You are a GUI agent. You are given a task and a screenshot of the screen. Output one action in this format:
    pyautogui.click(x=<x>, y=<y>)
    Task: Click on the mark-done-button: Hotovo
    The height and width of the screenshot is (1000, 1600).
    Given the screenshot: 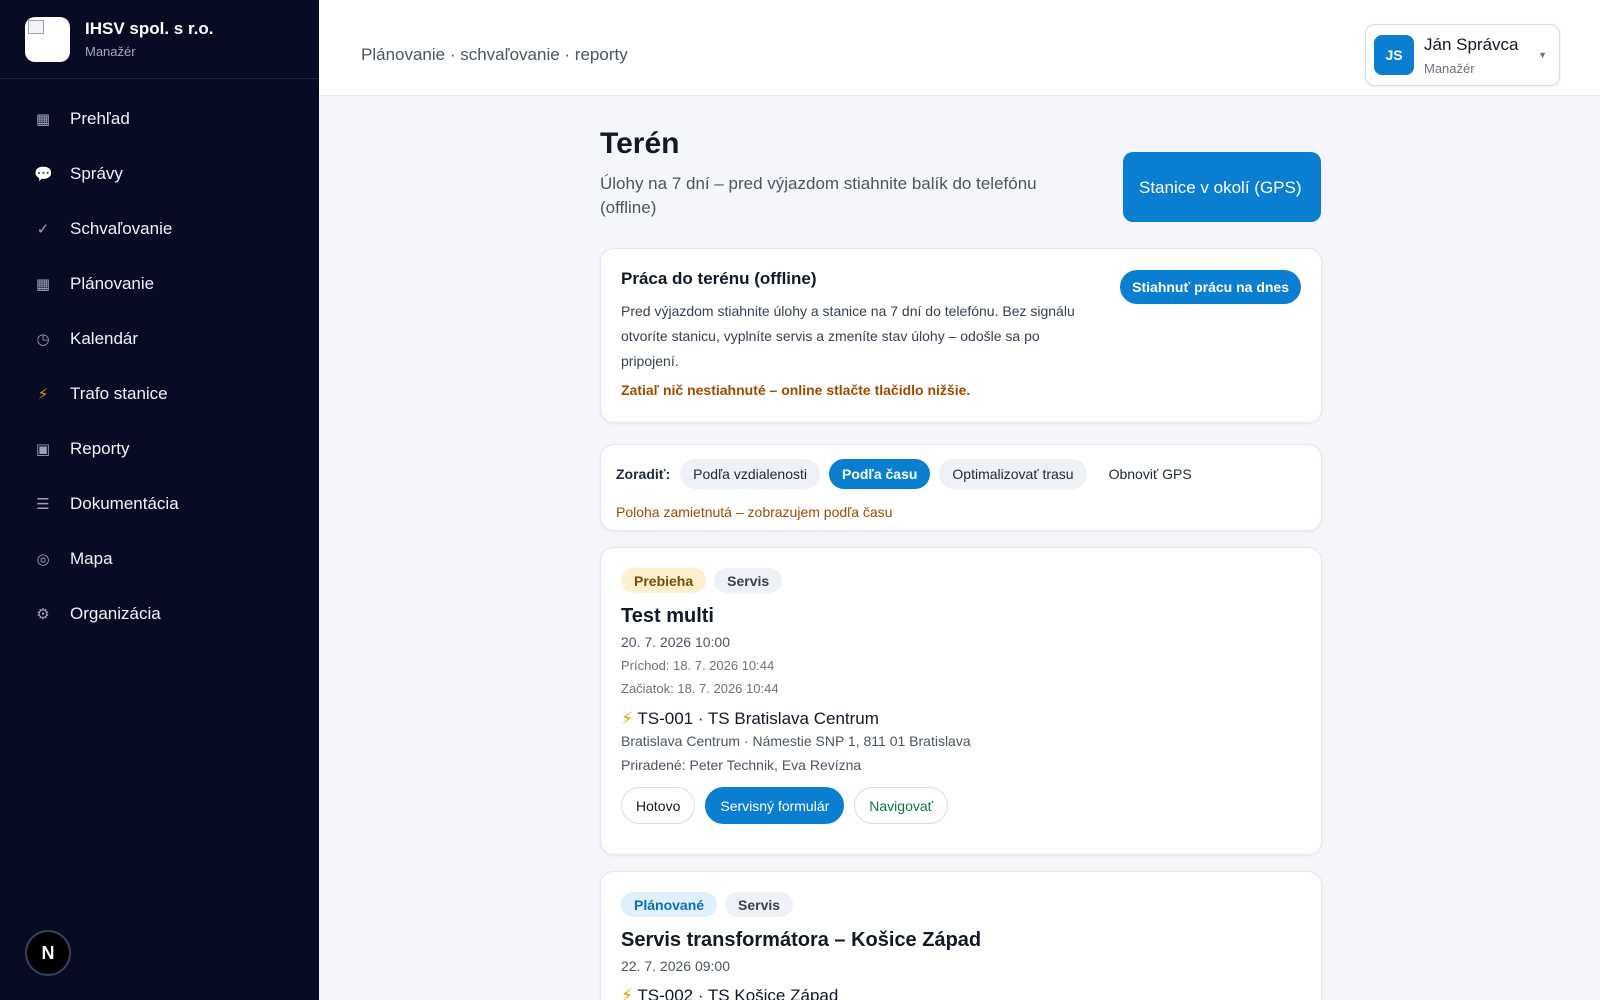 What is the action you would take?
    pyautogui.click(x=658, y=805)
    